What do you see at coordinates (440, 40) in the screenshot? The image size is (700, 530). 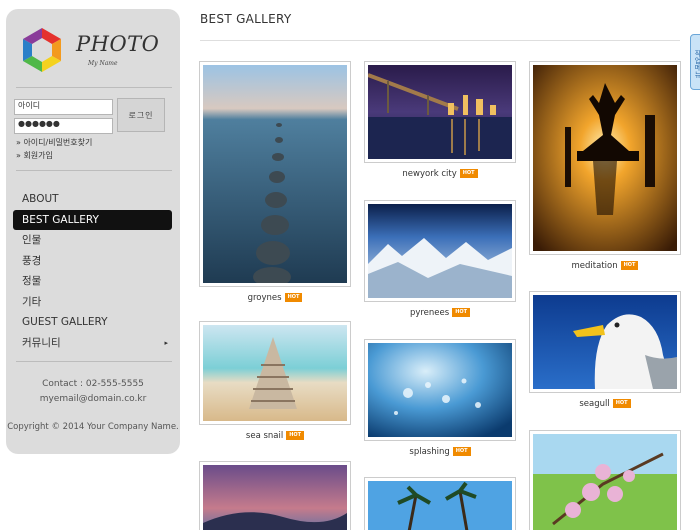 I see `title-divider` at bounding box center [440, 40].